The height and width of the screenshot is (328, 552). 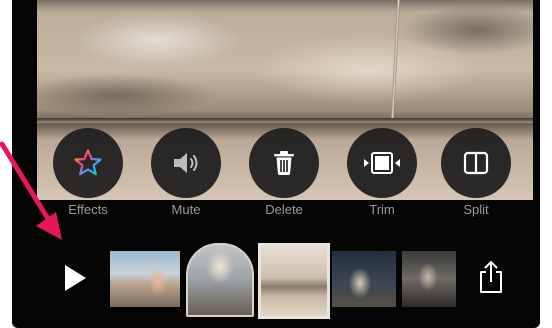 I want to click on mute-button-circle, so click(x=186, y=163).